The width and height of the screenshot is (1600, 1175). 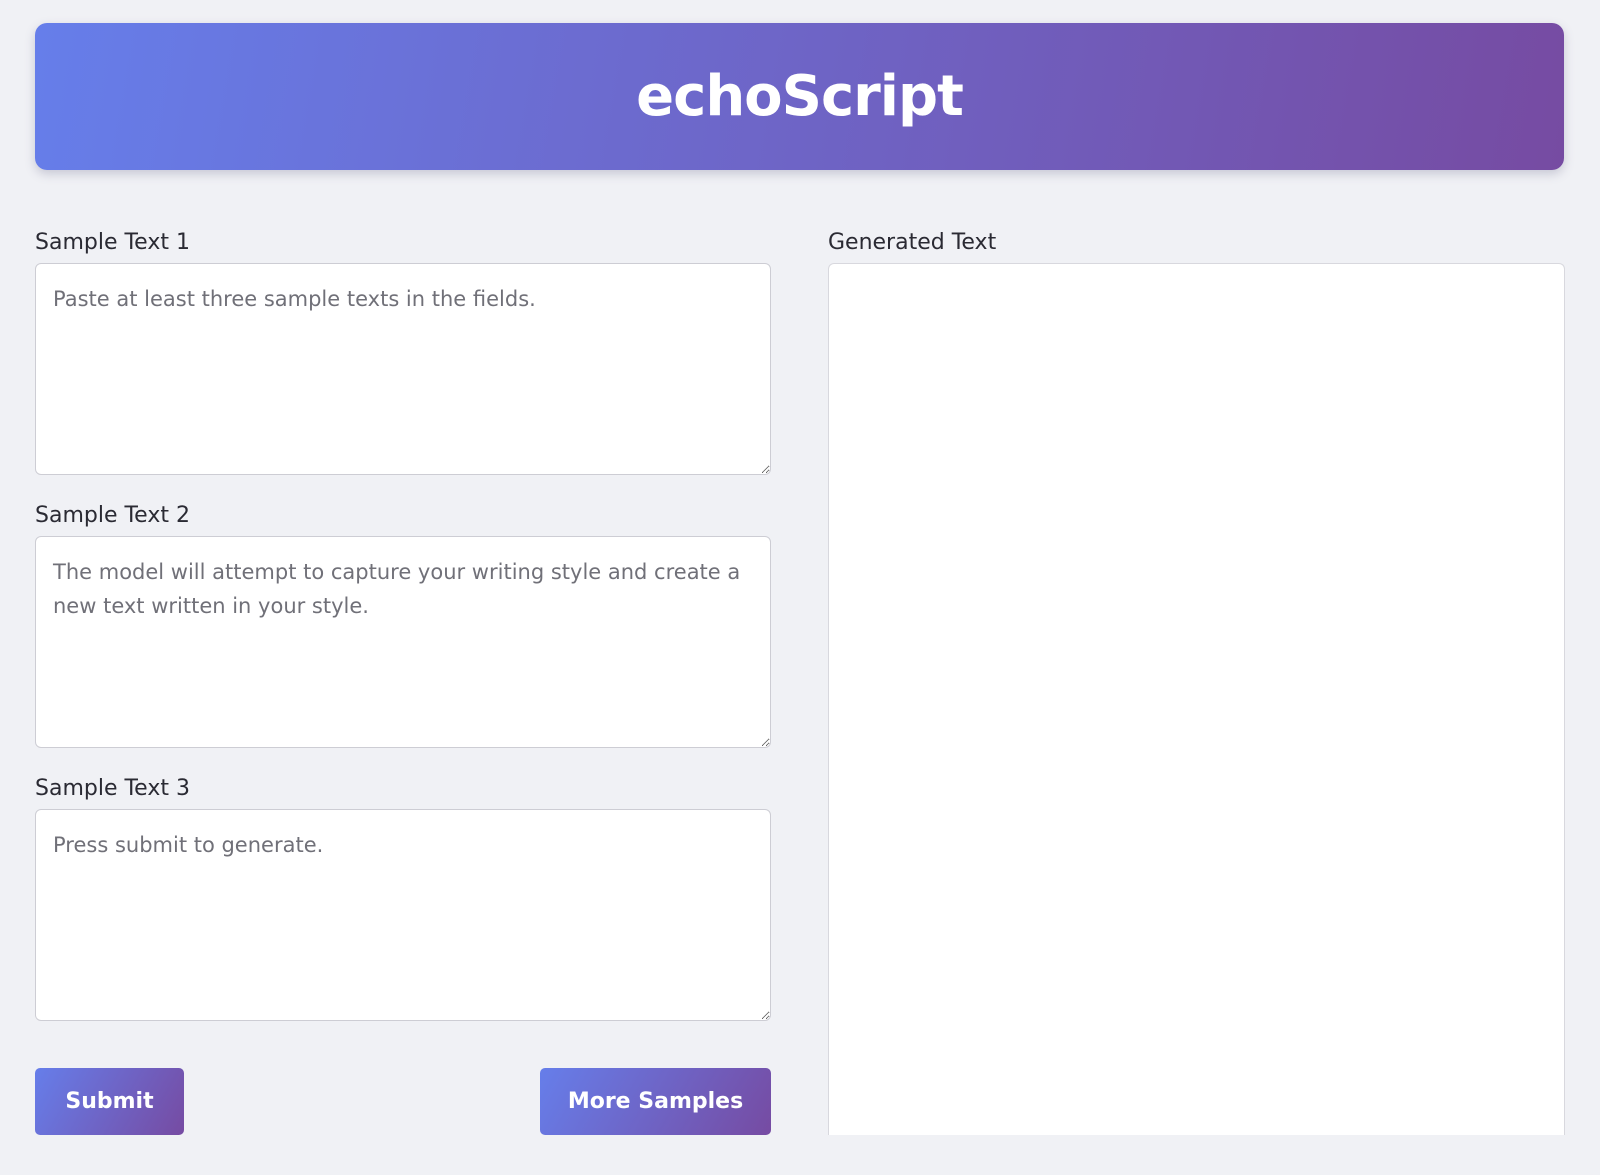 I want to click on sample-text-1-input, so click(x=403, y=369).